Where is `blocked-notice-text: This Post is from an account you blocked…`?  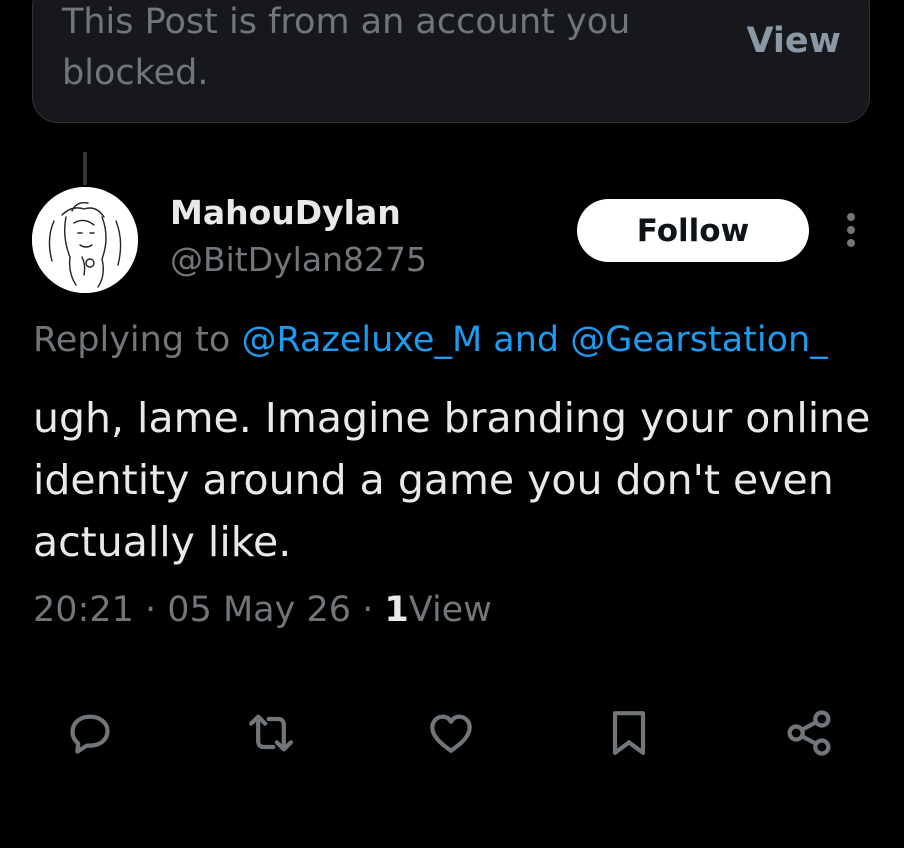
blocked-notice-text: This Post is from an account you blocked… is located at coordinates (346, 47).